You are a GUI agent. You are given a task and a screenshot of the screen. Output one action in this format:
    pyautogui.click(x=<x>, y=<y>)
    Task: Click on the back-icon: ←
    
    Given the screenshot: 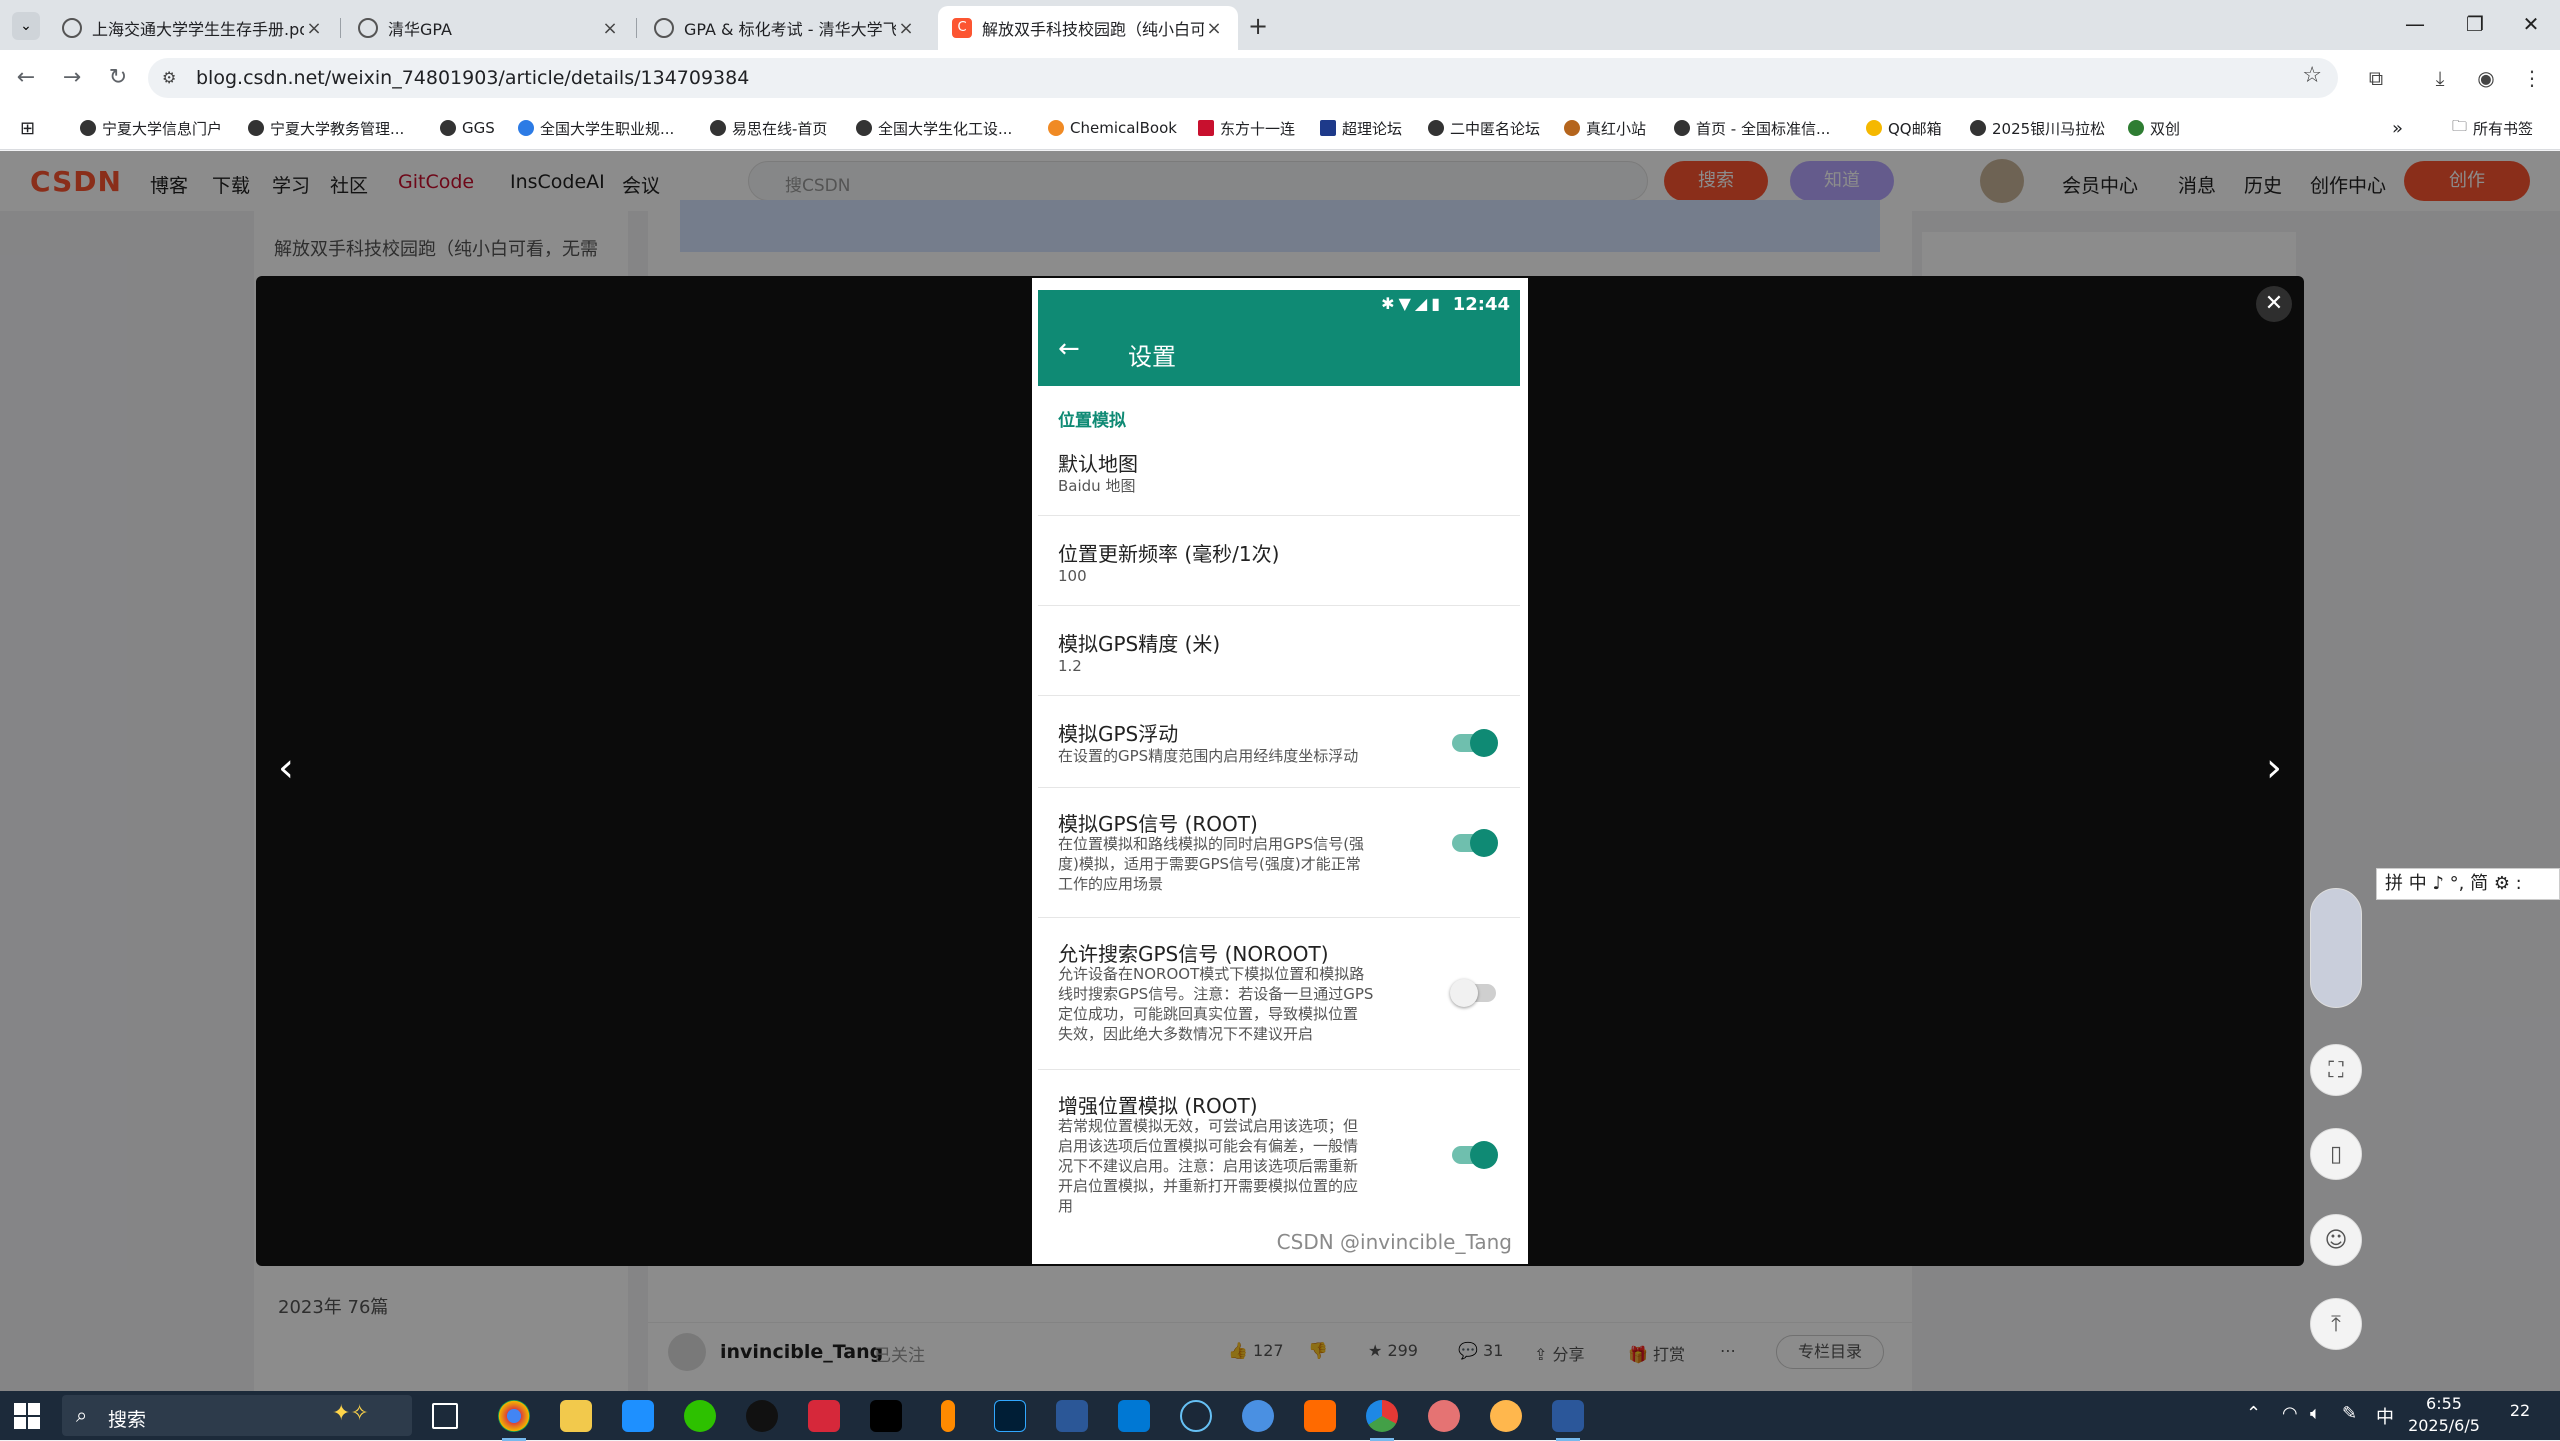 What is the action you would take?
    pyautogui.click(x=26, y=78)
    